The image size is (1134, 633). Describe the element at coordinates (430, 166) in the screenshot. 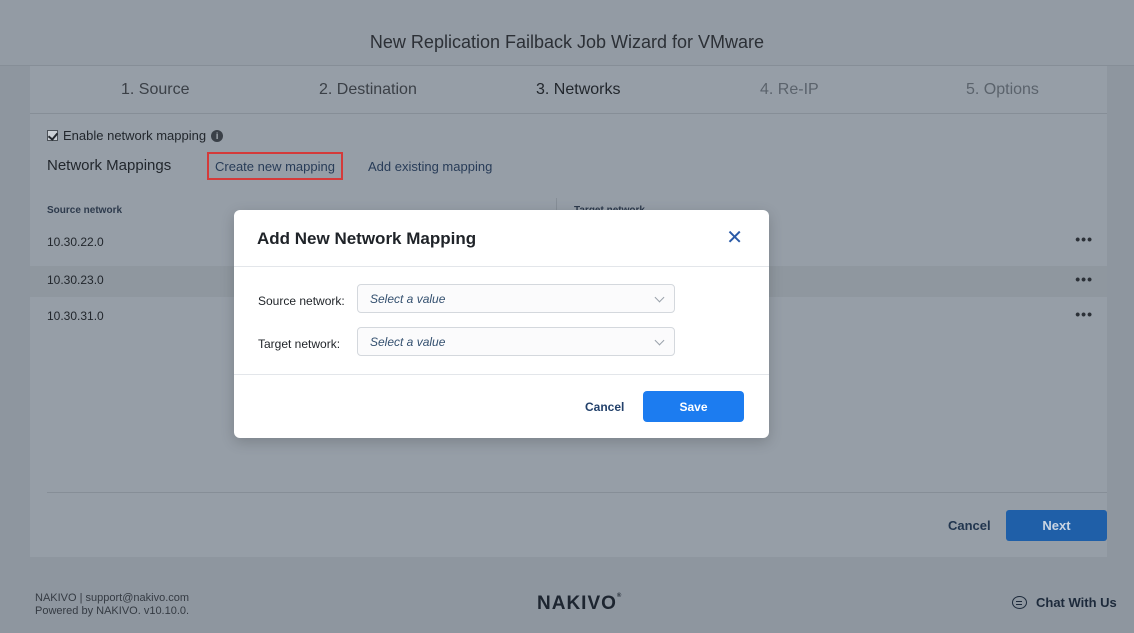

I see `add-existing-mapping-link: Add existing mapping` at that location.